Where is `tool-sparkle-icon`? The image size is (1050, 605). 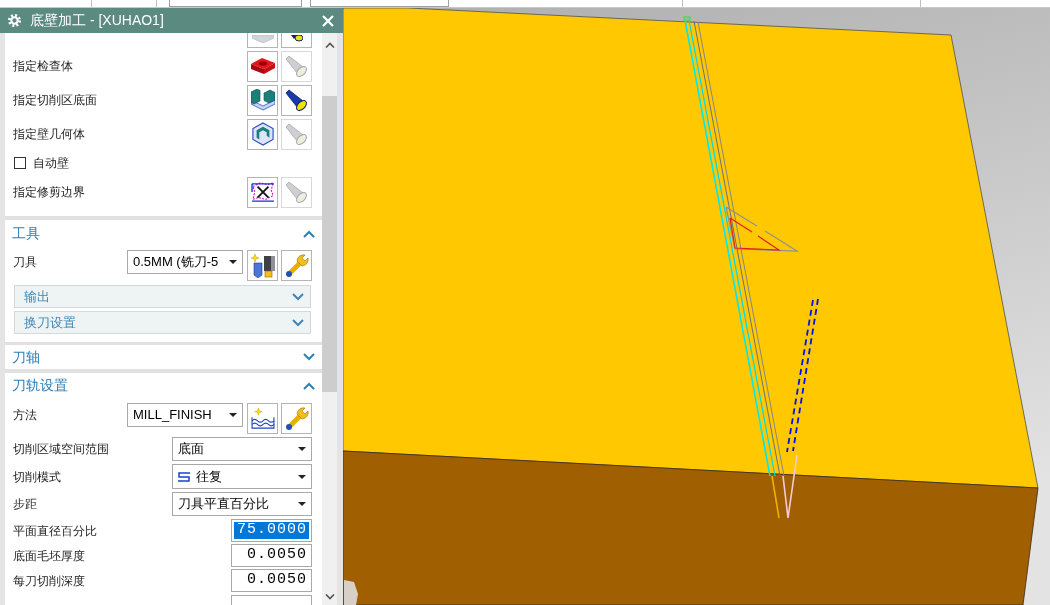
tool-sparkle-icon is located at coordinates (262, 265).